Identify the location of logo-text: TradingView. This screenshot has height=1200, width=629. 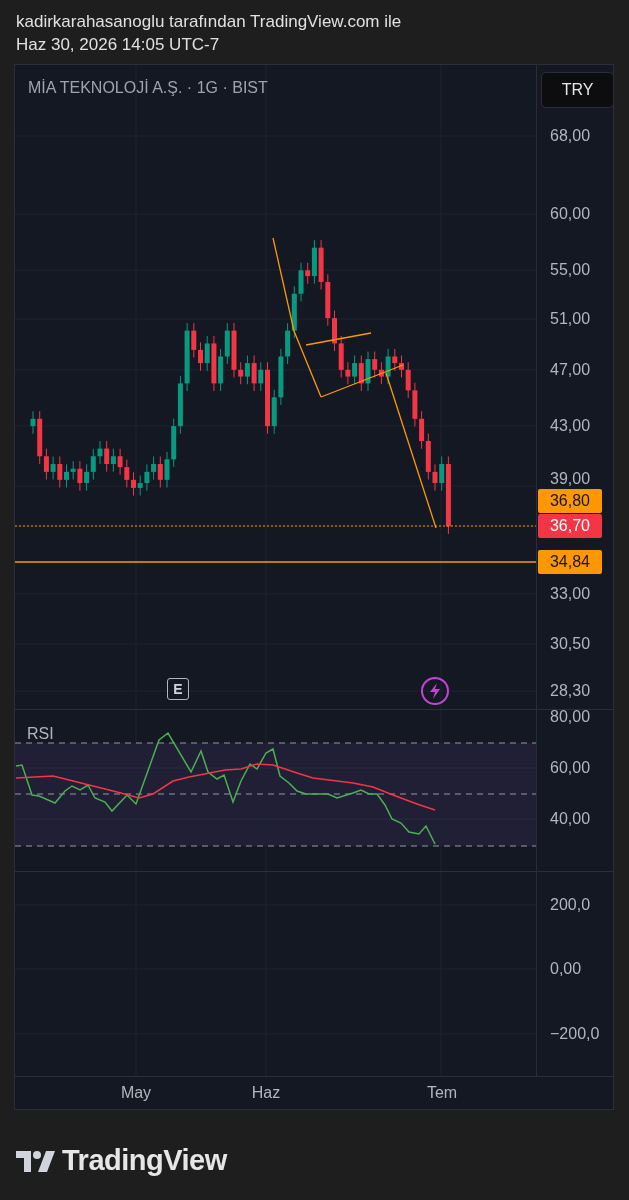
(144, 1160).